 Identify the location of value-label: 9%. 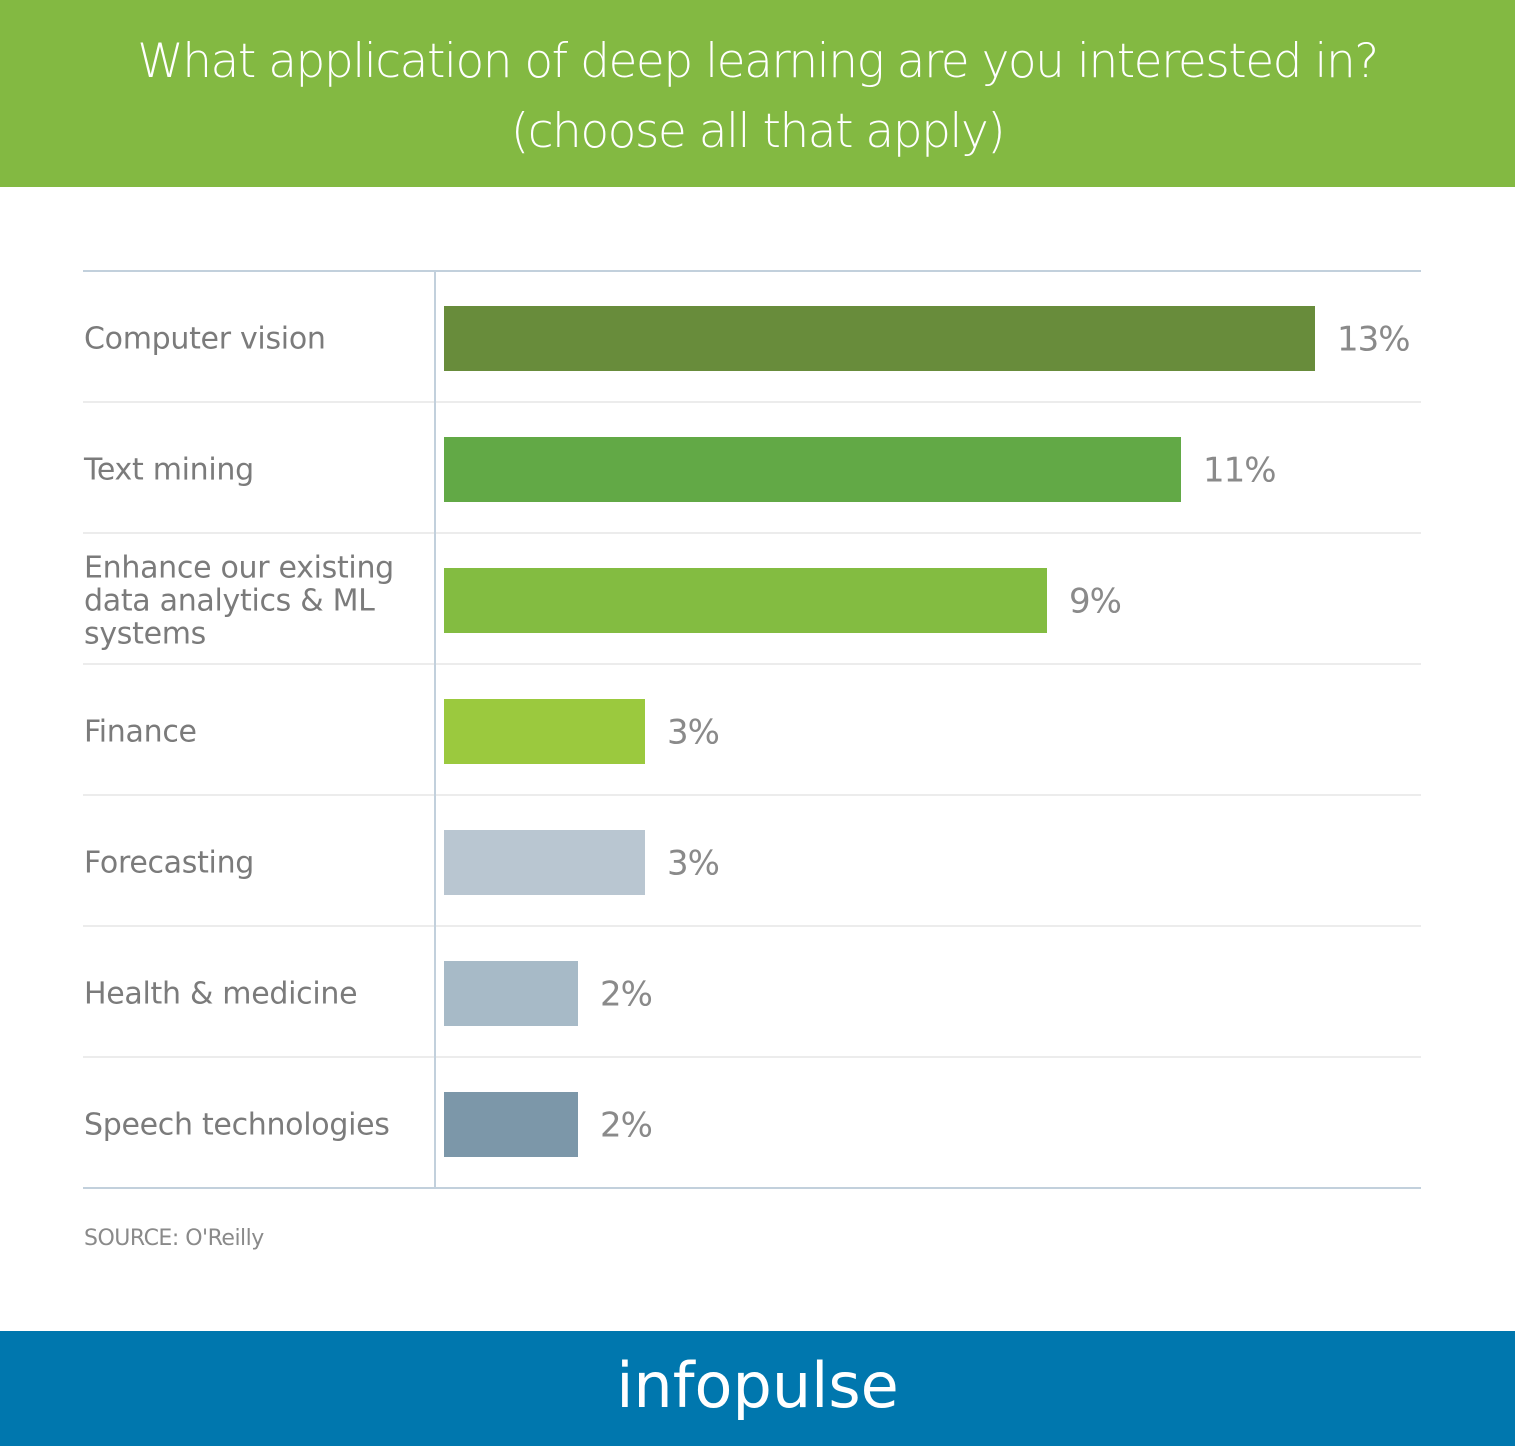
(1095, 602).